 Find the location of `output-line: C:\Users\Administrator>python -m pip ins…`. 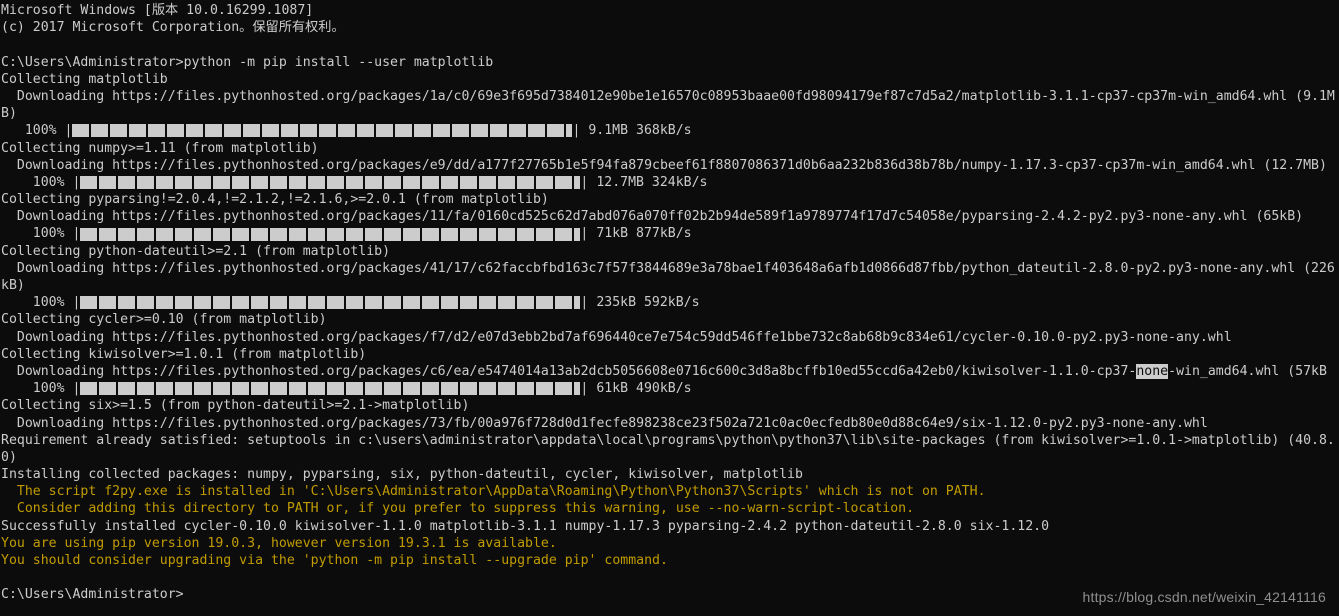

output-line: C:\Users\Administrator>python -m pip ins… is located at coordinates (247, 62).